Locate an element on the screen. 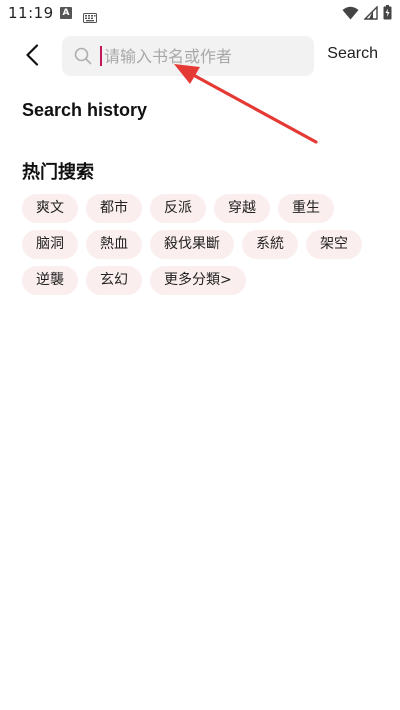 The width and height of the screenshot is (400, 710). hot-tag: 殺伐果斷 is located at coordinates (192, 244).